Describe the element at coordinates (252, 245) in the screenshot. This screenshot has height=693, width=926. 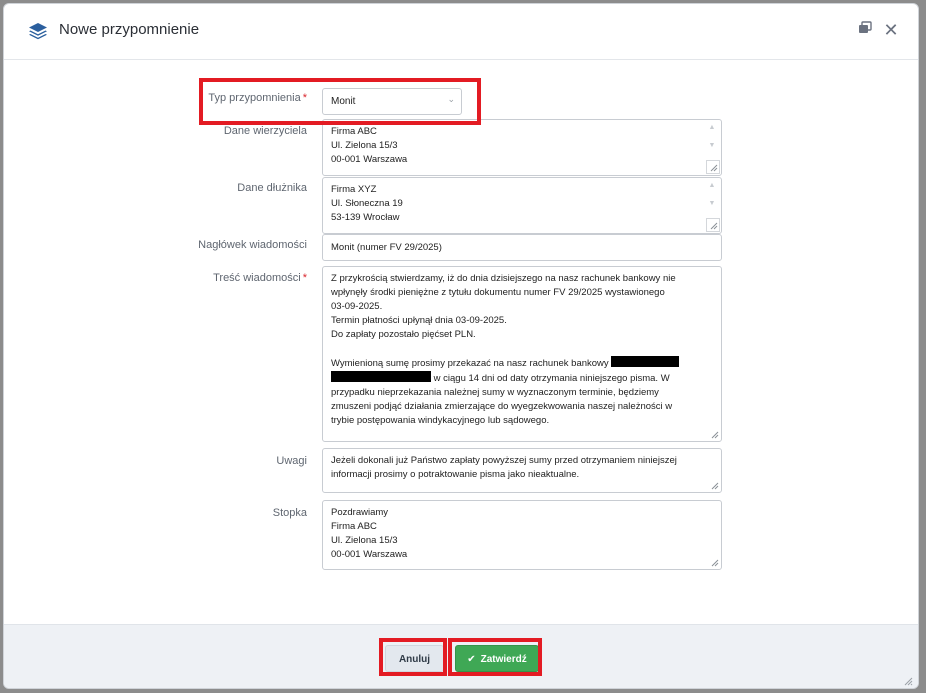
I see `header-label: Nagłówek wiadomości` at that location.